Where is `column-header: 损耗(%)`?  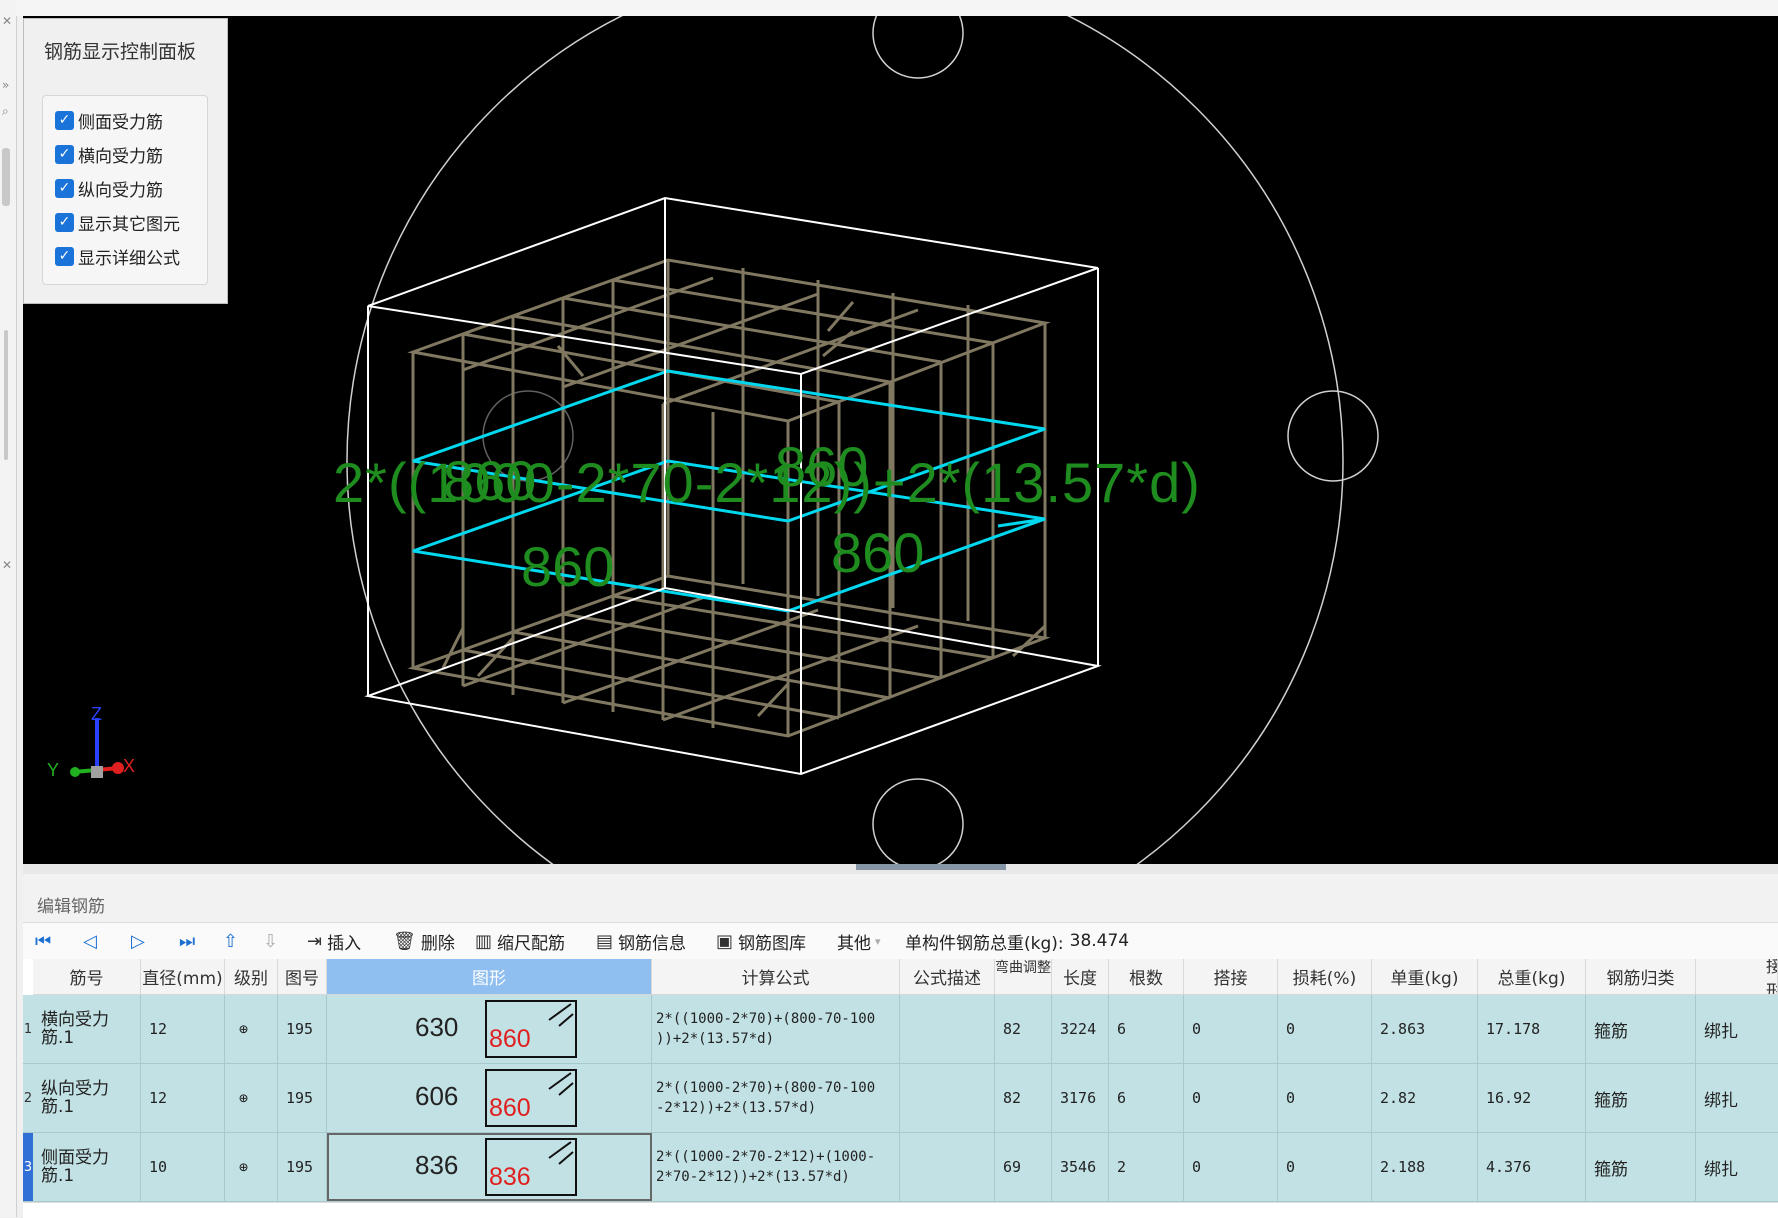
column-header: 损耗(%) is located at coordinates (1325, 977).